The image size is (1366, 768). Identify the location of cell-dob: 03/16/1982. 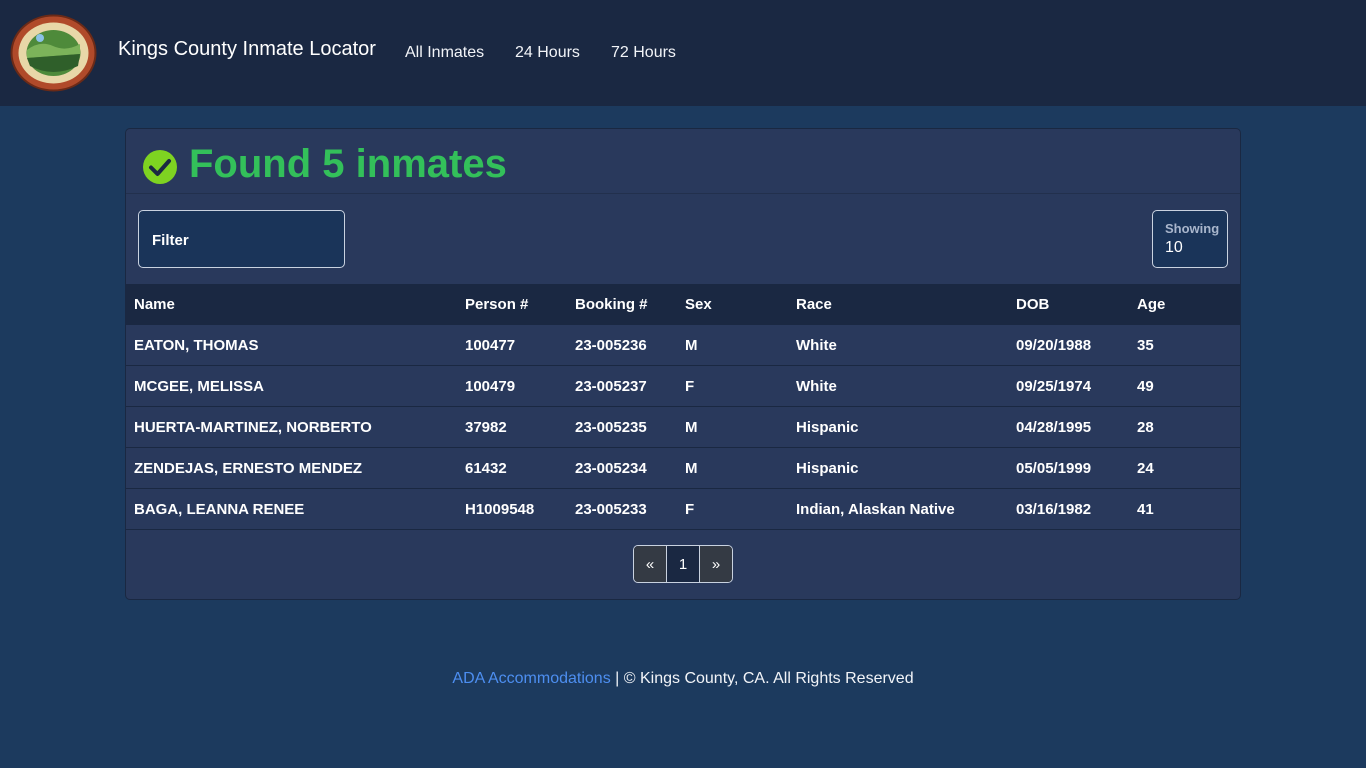
(1054, 509).